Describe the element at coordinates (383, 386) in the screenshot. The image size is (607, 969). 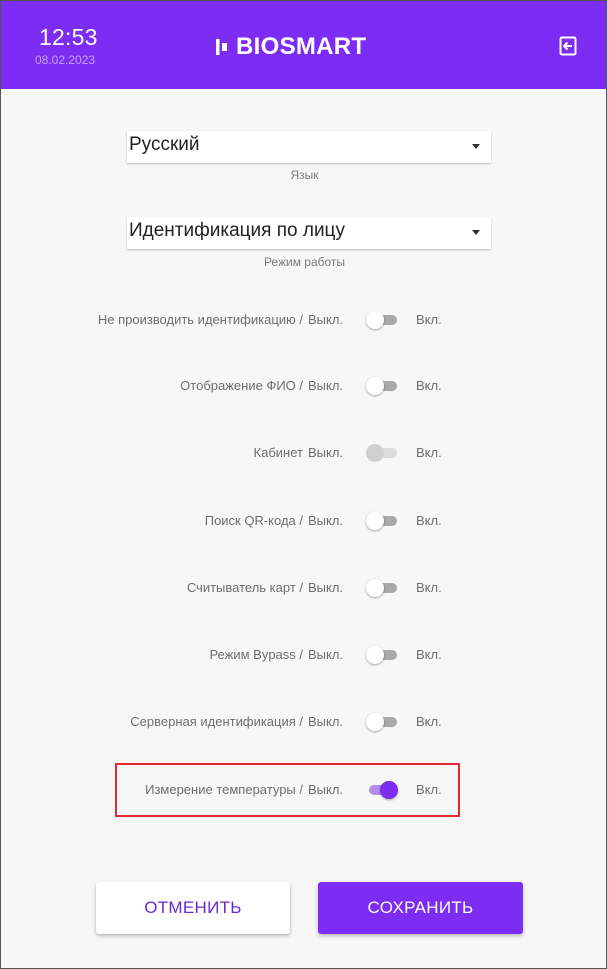
I see `show-name-toggle` at that location.